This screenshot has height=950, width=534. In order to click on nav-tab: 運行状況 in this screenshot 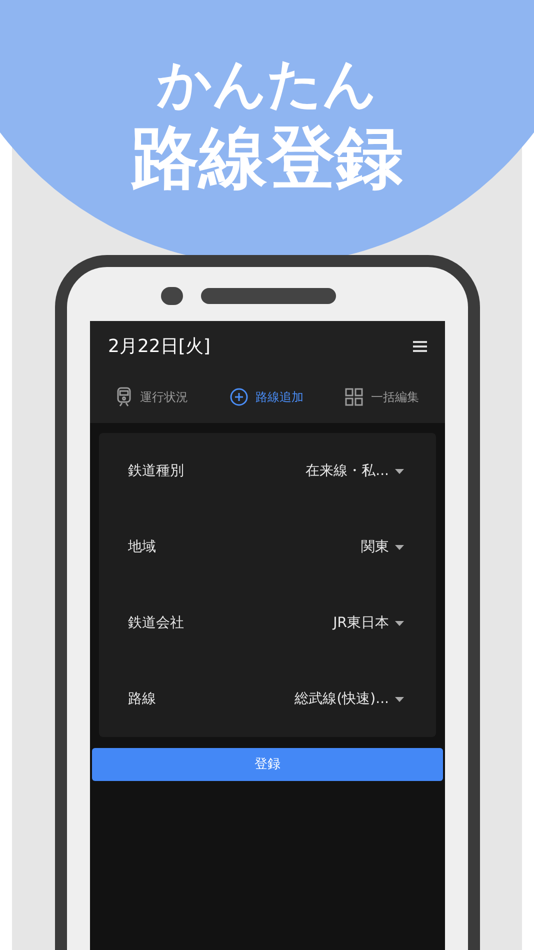, I will do `click(152, 397)`.